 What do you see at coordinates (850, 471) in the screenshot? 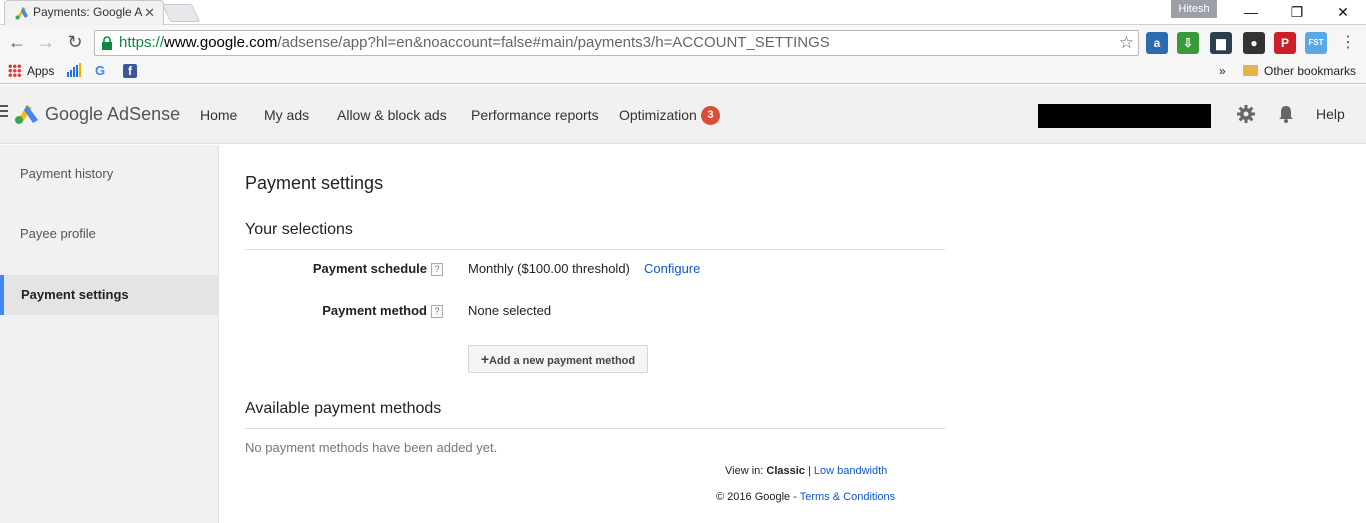
I see `low-bandwidth-link: Low bandwidth` at bounding box center [850, 471].